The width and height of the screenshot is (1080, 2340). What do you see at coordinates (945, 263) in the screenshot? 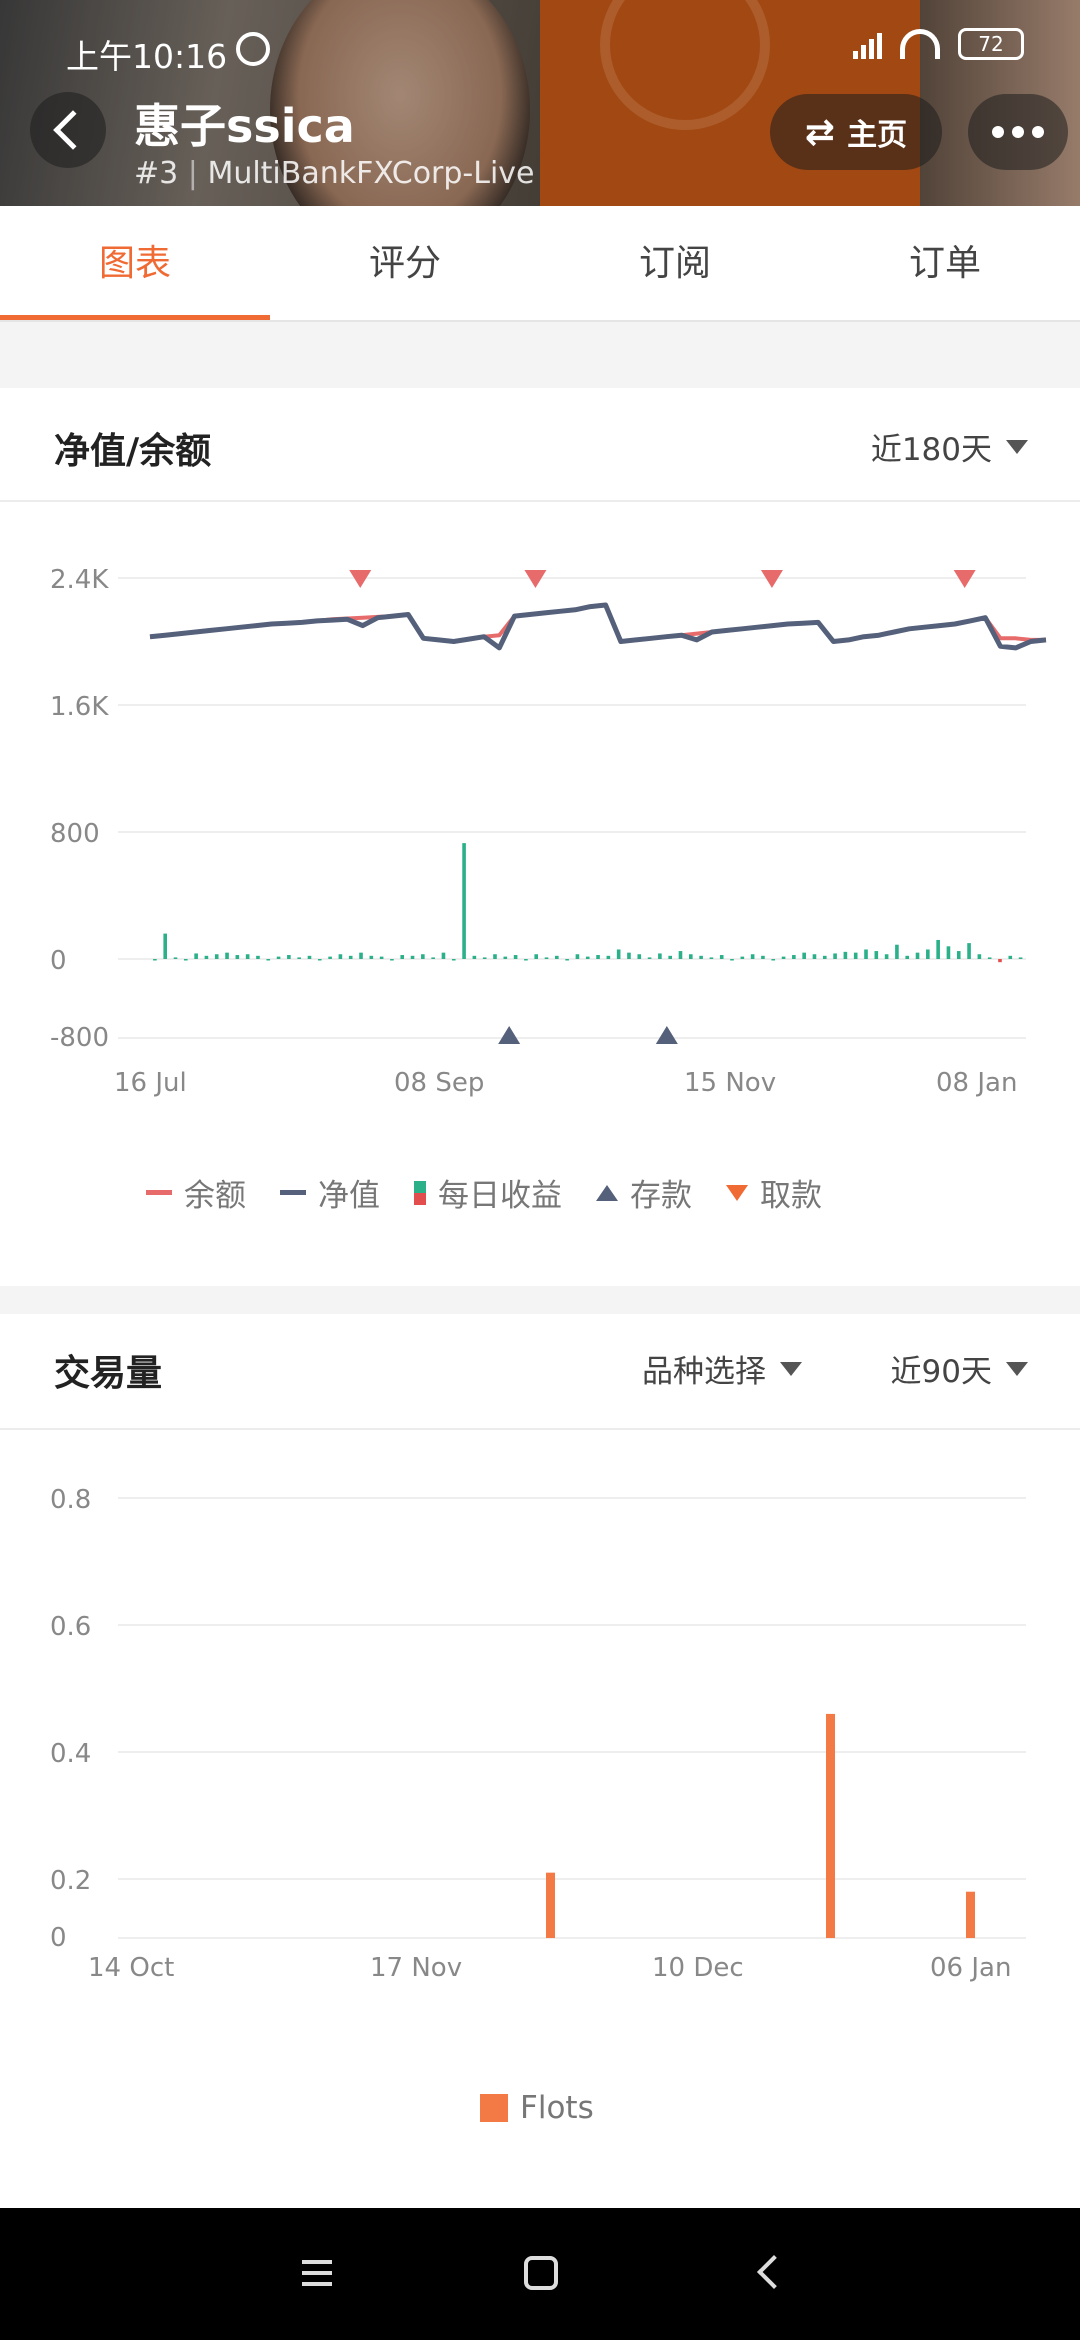
I see `tab-orders: 订单` at bounding box center [945, 263].